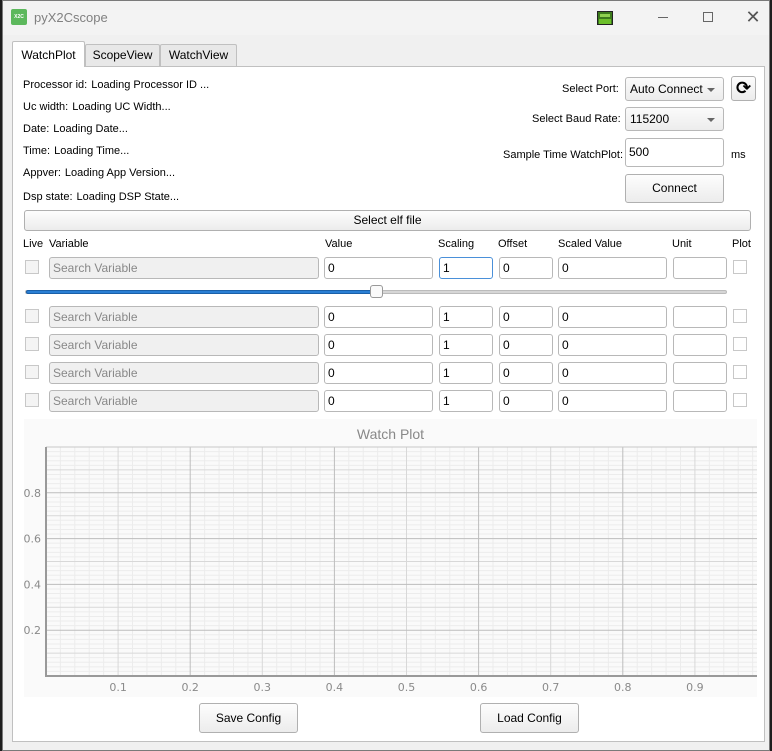 The height and width of the screenshot is (751, 772). What do you see at coordinates (48, 54) in the screenshot?
I see `tab-watchplot: WatchPlot` at bounding box center [48, 54].